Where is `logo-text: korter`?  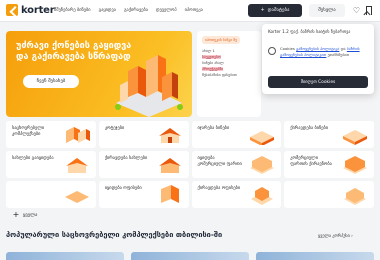 logo-text: korter is located at coordinates (38, 10).